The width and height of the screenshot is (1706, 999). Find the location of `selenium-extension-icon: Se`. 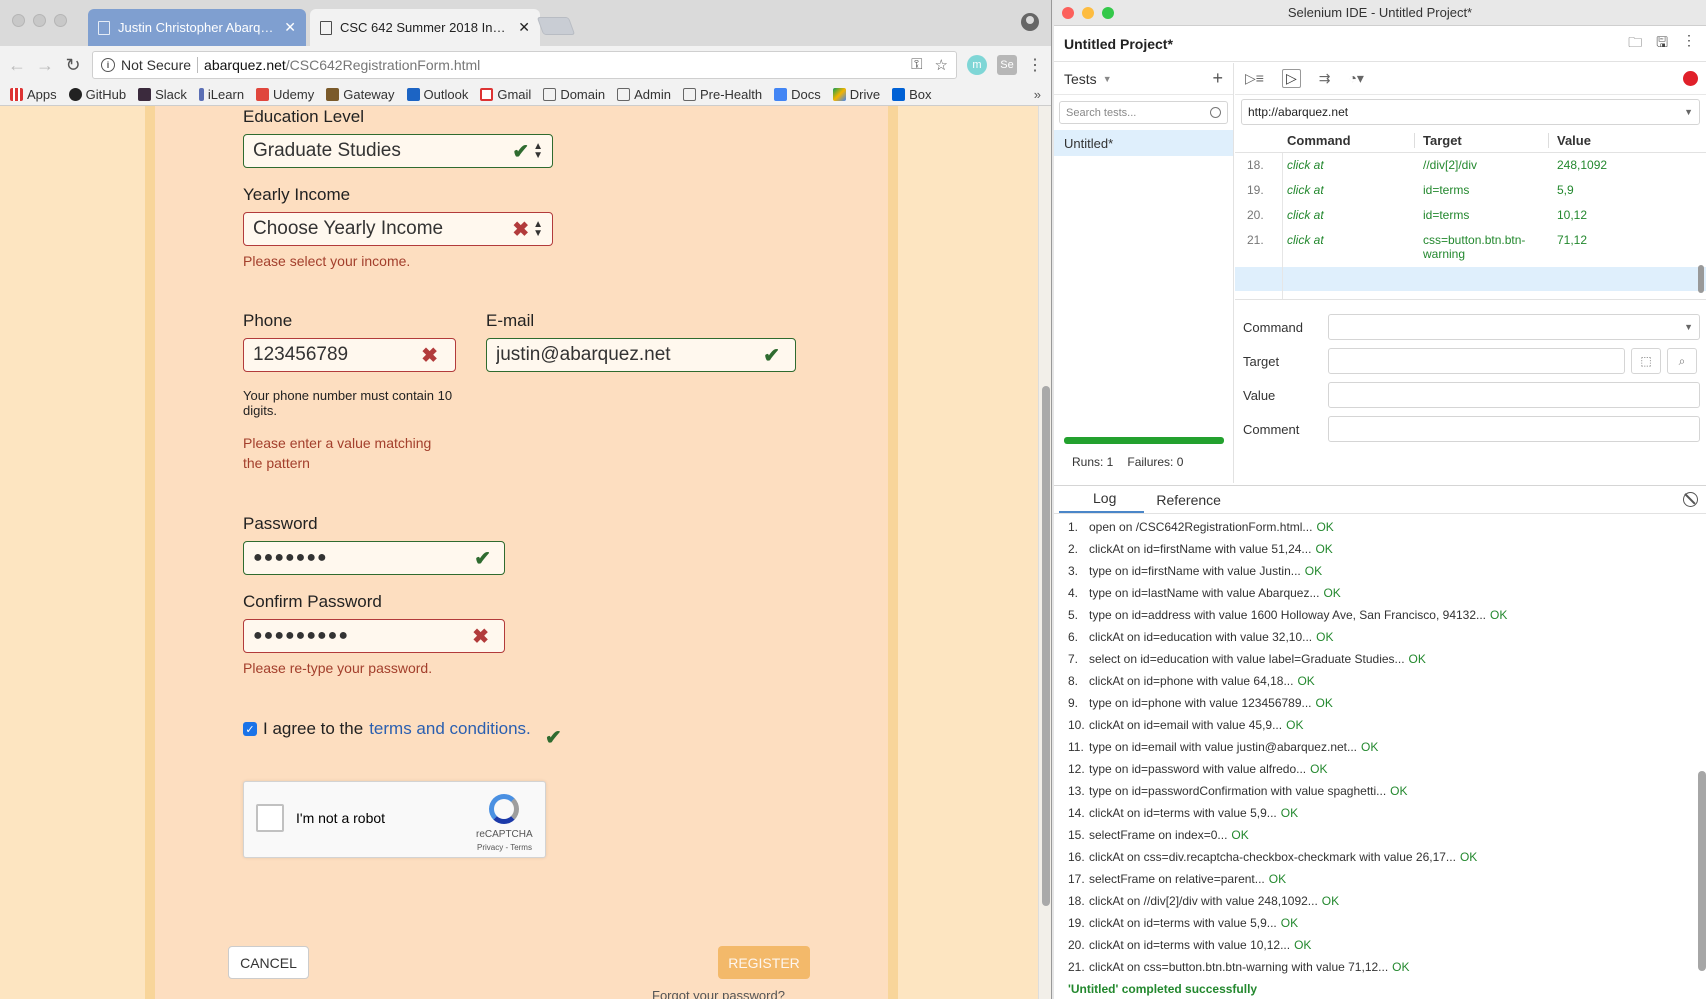

selenium-extension-icon: Se is located at coordinates (1007, 65).